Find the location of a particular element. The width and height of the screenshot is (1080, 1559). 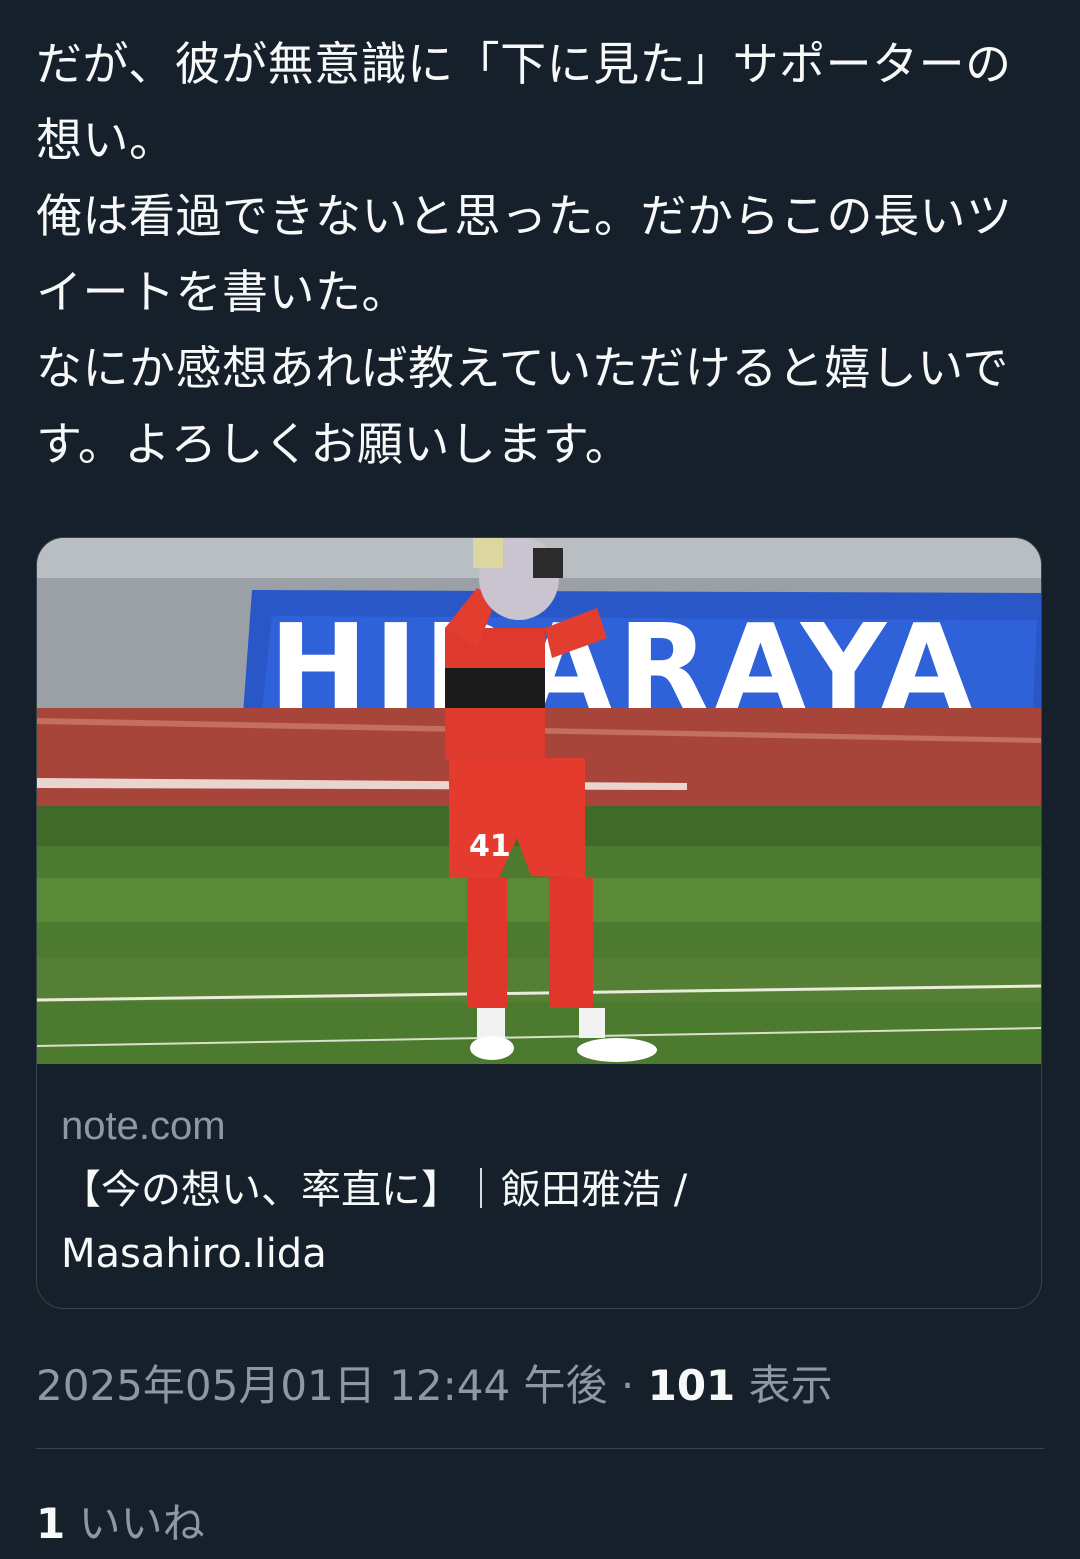

tweet-timestamp: 2025年05月01日 12:44 午後 is located at coordinates (322, 1385).